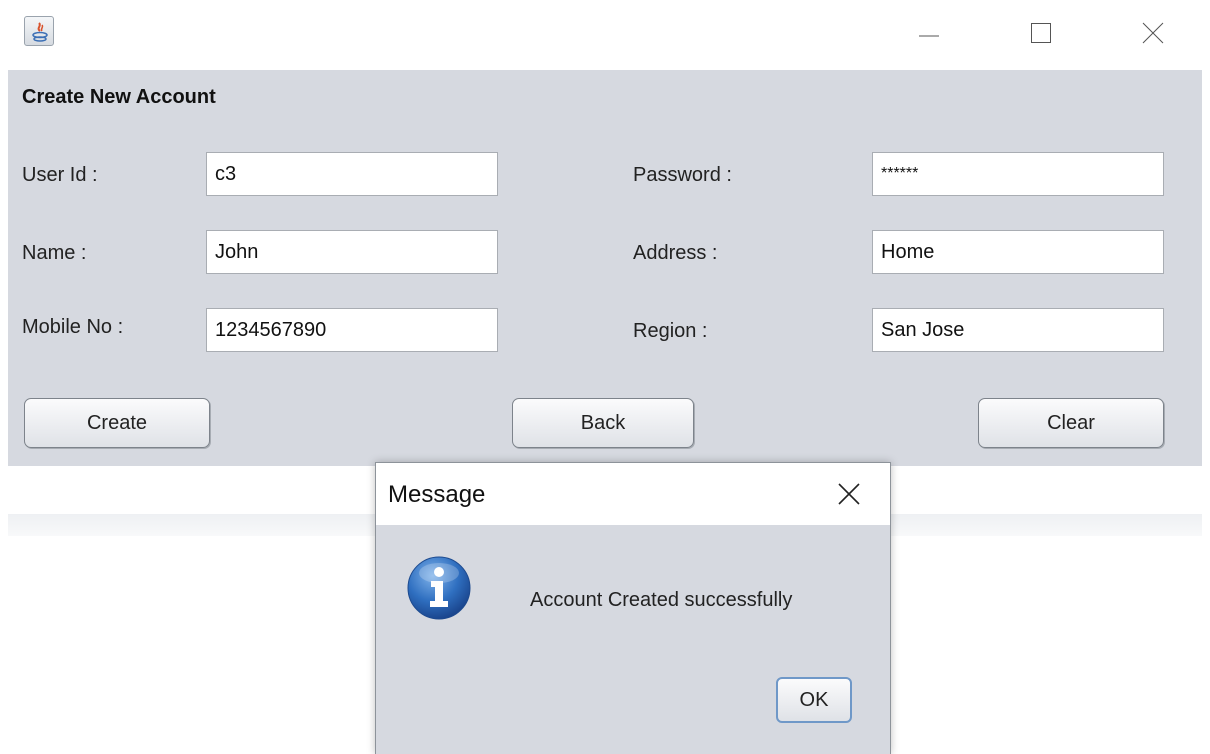 The image size is (1210, 754). What do you see at coordinates (437, 494) in the screenshot?
I see `dialog-title: Message` at bounding box center [437, 494].